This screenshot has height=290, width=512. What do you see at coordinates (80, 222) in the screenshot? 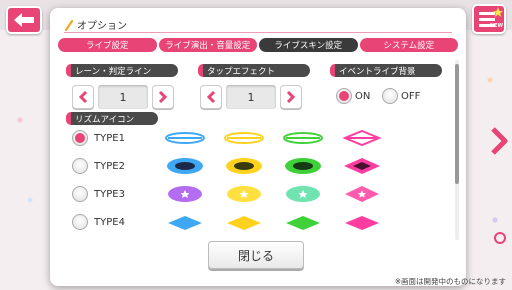
I see `type4-radio` at bounding box center [80, 222].